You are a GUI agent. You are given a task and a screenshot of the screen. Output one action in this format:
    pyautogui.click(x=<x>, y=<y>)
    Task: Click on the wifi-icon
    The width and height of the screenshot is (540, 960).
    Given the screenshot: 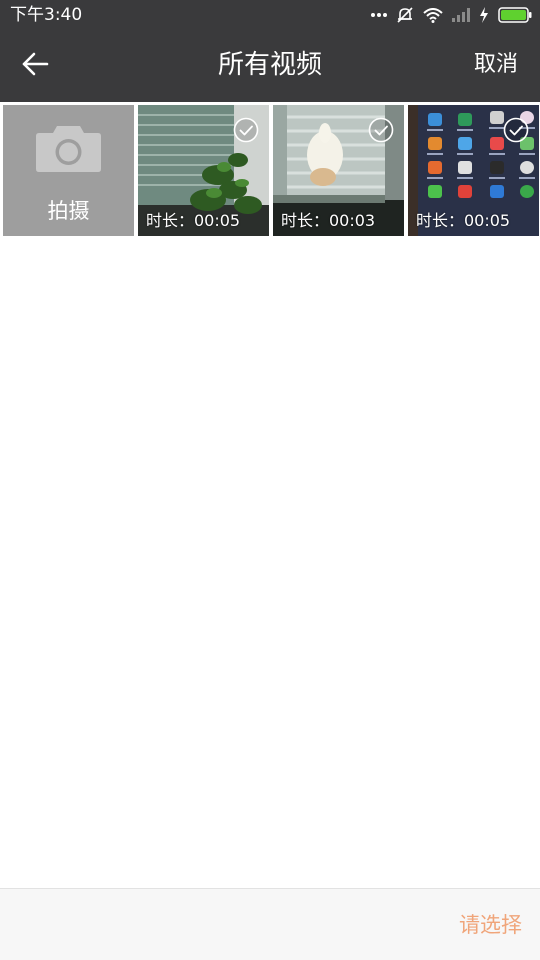 What is the action you would take?
    pyautogui.click(x=433, y=15)
    